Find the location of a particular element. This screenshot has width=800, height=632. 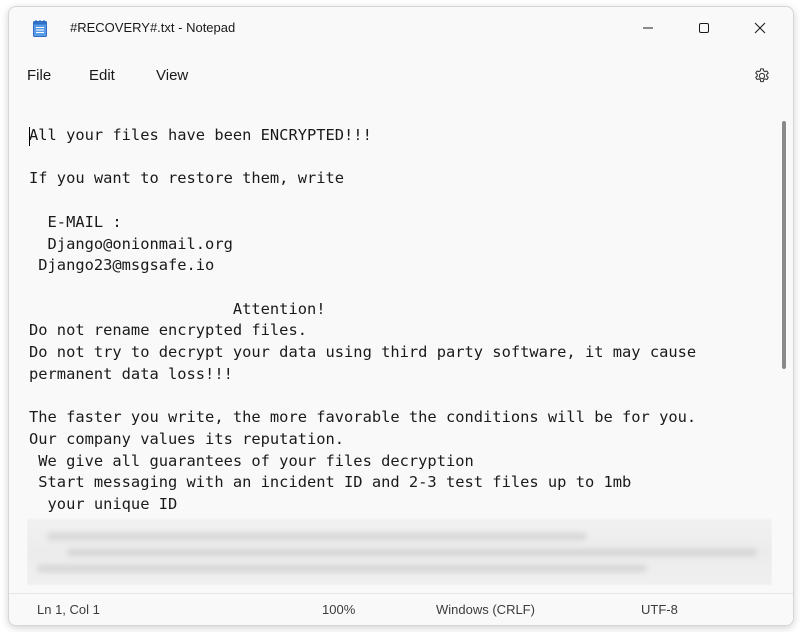

menu-view: View is located at coordinates (172, 75).